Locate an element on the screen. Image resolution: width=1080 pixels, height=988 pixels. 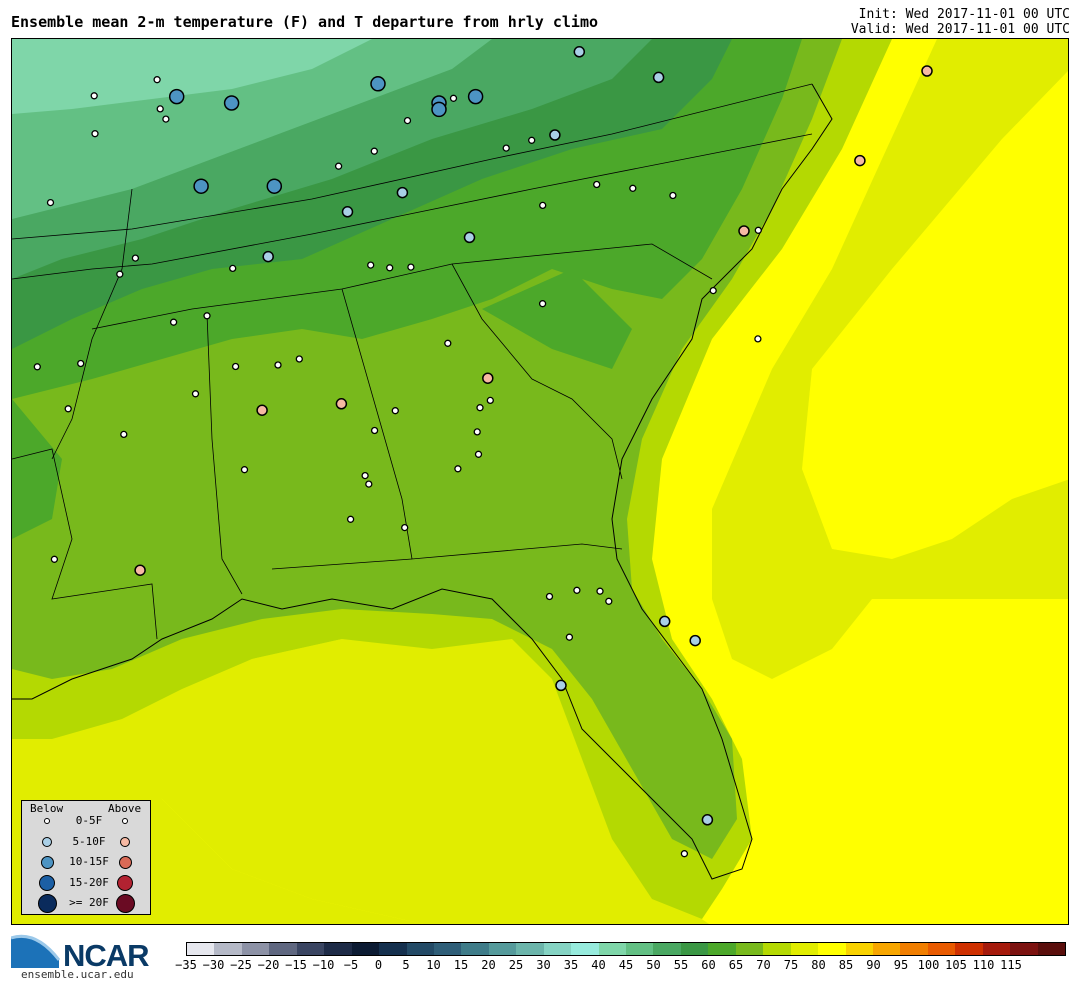
legend-row-label: 15-20F is located at coordinates (89, 882).